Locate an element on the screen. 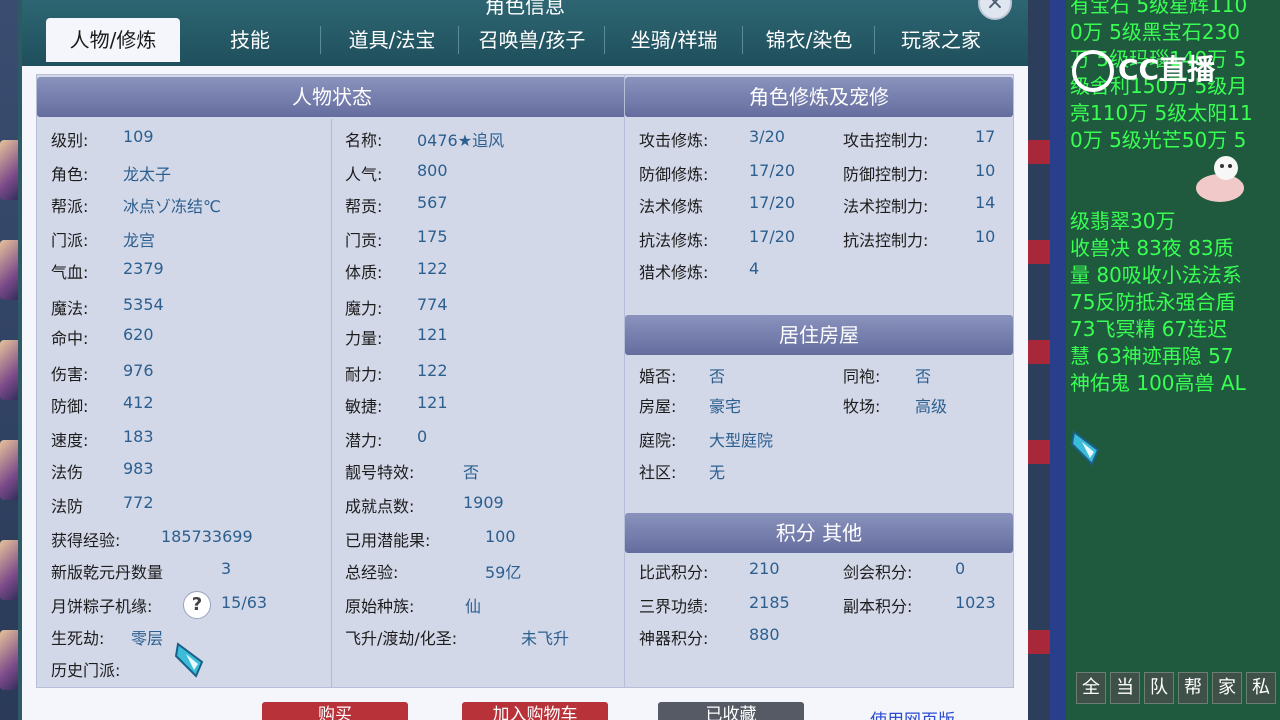 The image size is (1280, 720). stat-value: 983 is located at coordinates (138, 468).